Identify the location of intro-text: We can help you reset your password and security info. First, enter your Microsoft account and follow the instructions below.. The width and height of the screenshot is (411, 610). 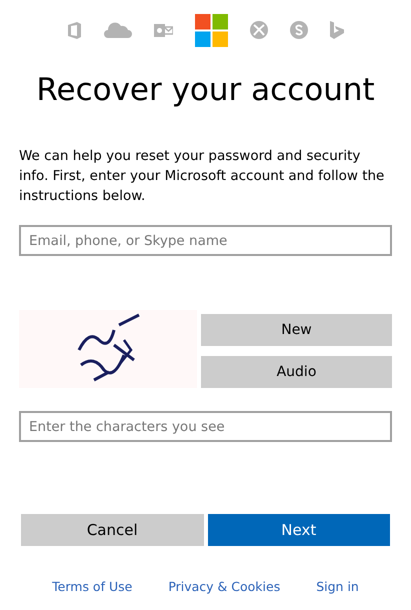
(202, 176).